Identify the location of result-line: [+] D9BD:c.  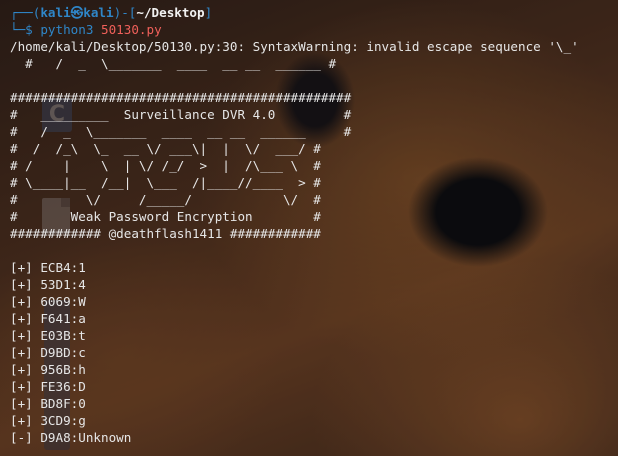
(48, 352).